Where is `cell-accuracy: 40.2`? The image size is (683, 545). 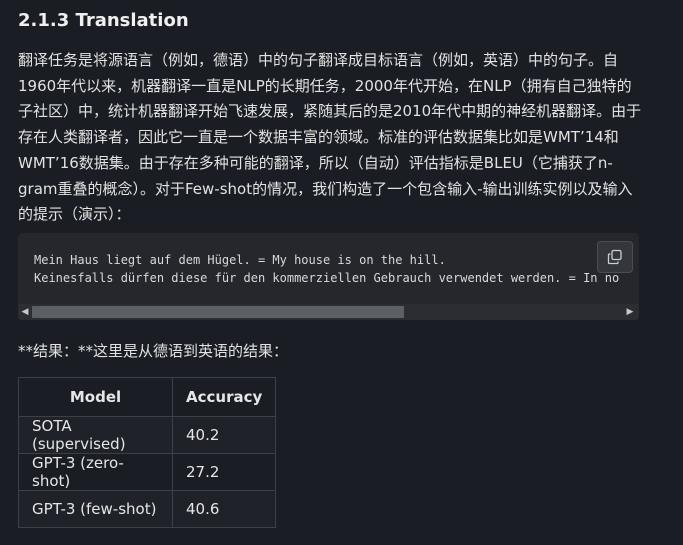 cell-accuracy: 40.2 is located at coordinates (224, 435).